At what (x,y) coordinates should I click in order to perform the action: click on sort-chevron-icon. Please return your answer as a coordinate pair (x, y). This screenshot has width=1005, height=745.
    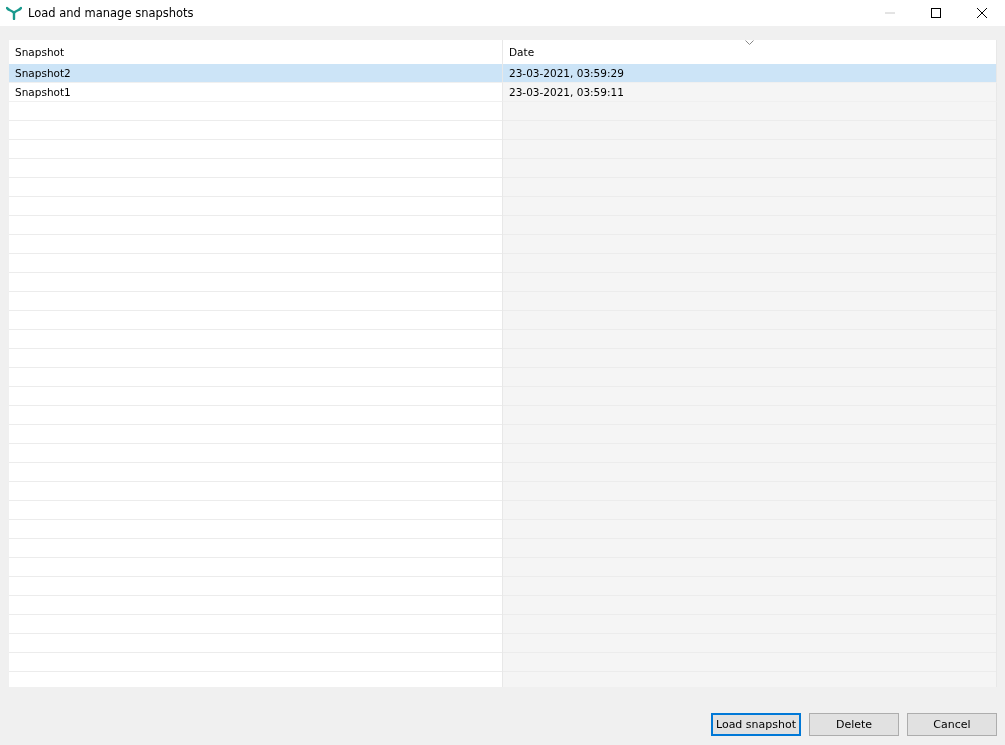
    Looking at the image, I should click on (749, 42).